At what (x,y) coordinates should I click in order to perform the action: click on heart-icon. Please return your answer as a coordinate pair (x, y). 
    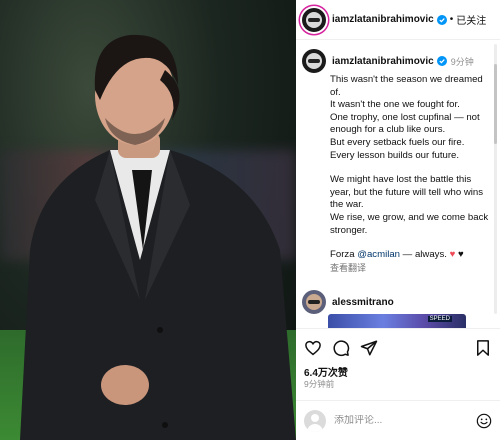
    Looking at the image, I should click on (313, 348).